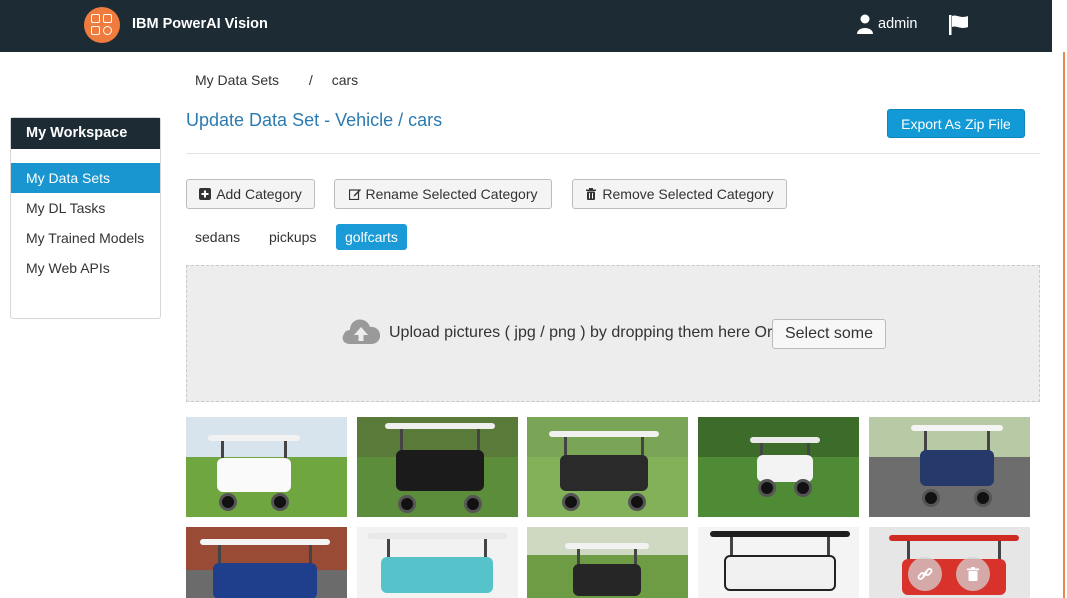 This screenshot has height=598, width=1067. Describe the element at coordinates (1059, 299) in the screenshot. I see `page-scroll-edge` at that location.